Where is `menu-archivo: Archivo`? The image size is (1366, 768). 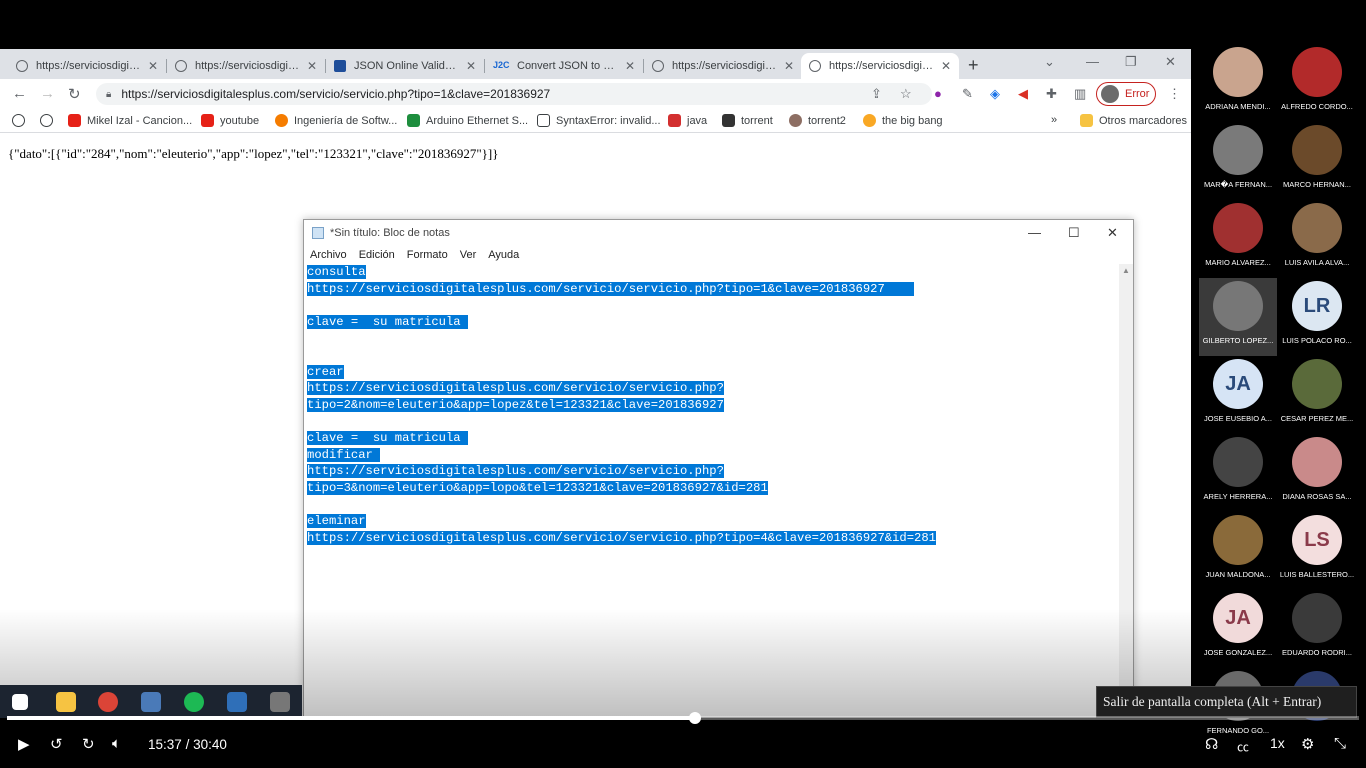
menu-archivo: Archivo is located at coordinates (328, 255).